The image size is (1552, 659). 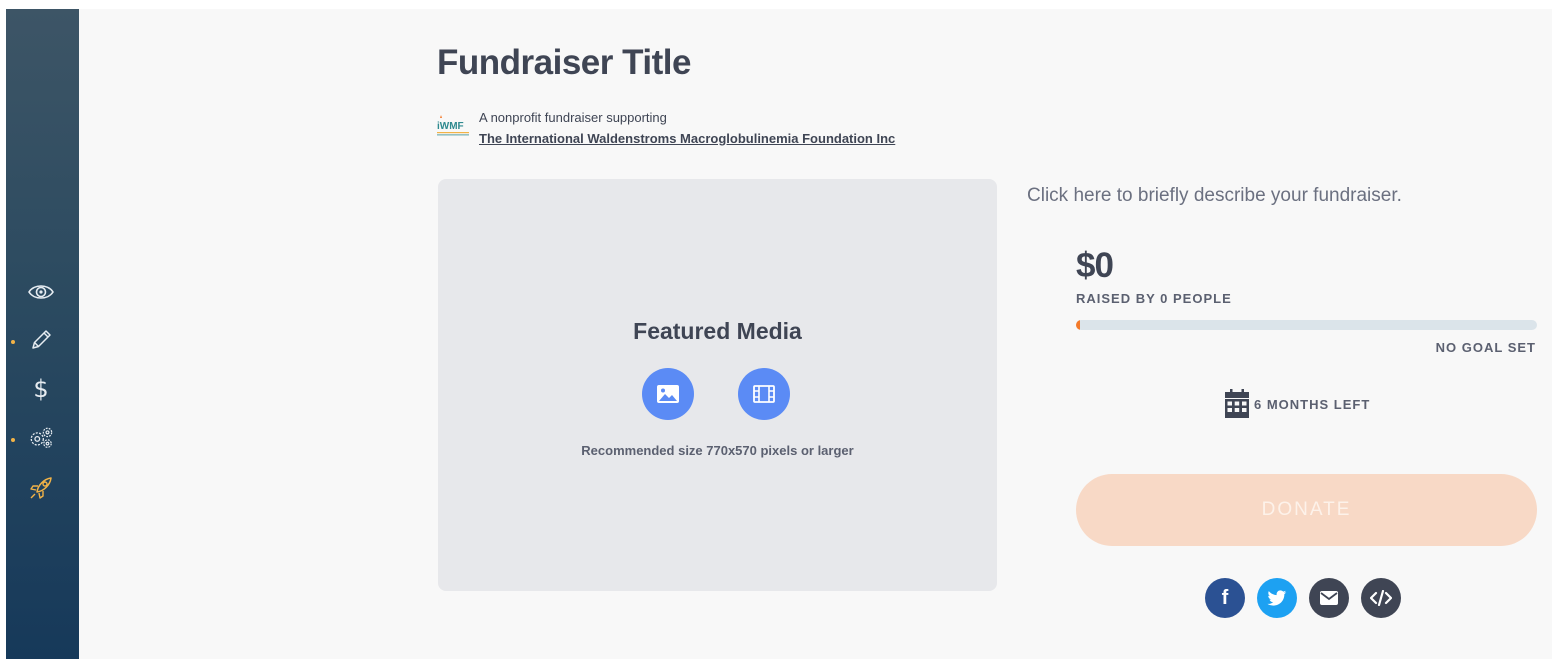 What do you see at coordinates (13, 342) in the screenshot?
I see `sidebar-item-edit-indicator` at bounding box center [13, 342].